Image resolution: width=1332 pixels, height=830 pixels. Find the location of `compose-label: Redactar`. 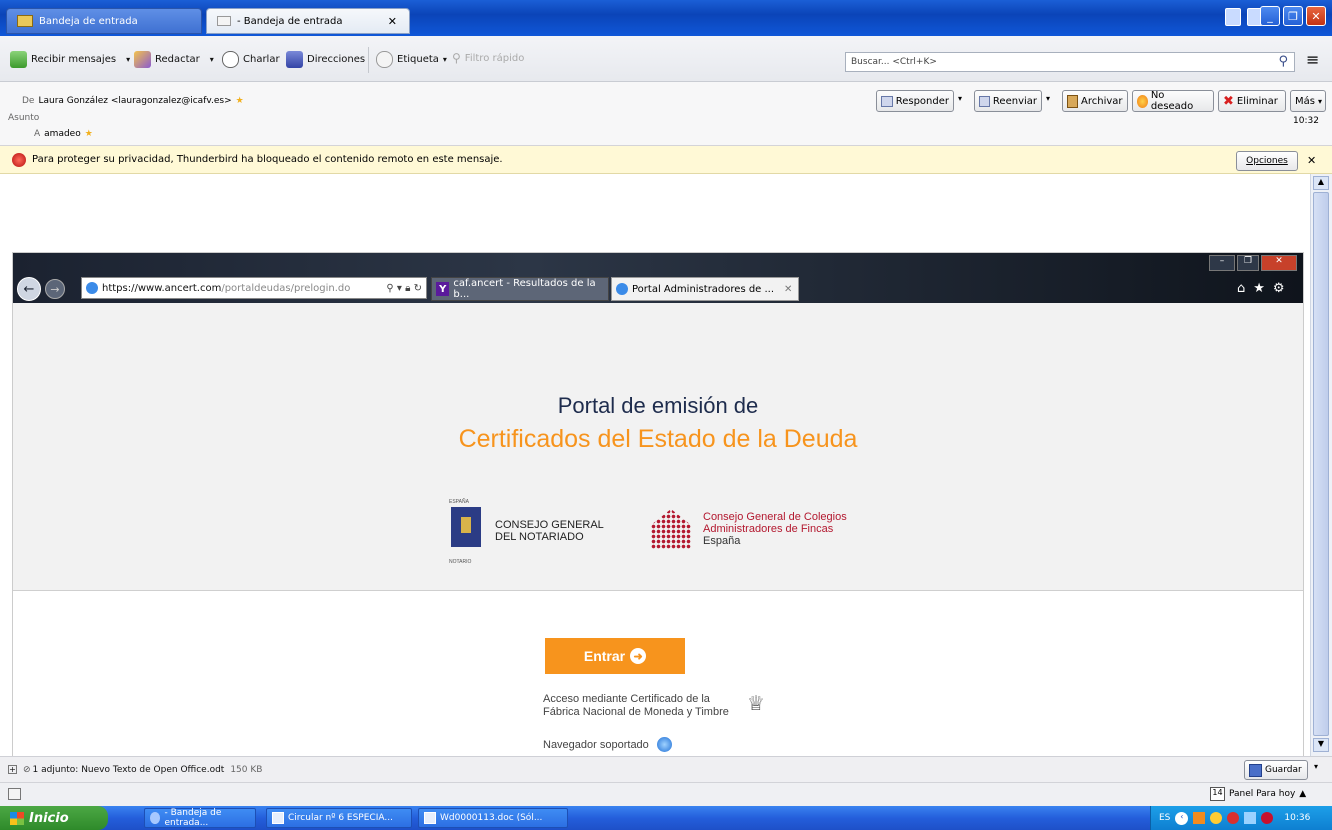

compose-label: Redactar is located at coordinates (177, 59).